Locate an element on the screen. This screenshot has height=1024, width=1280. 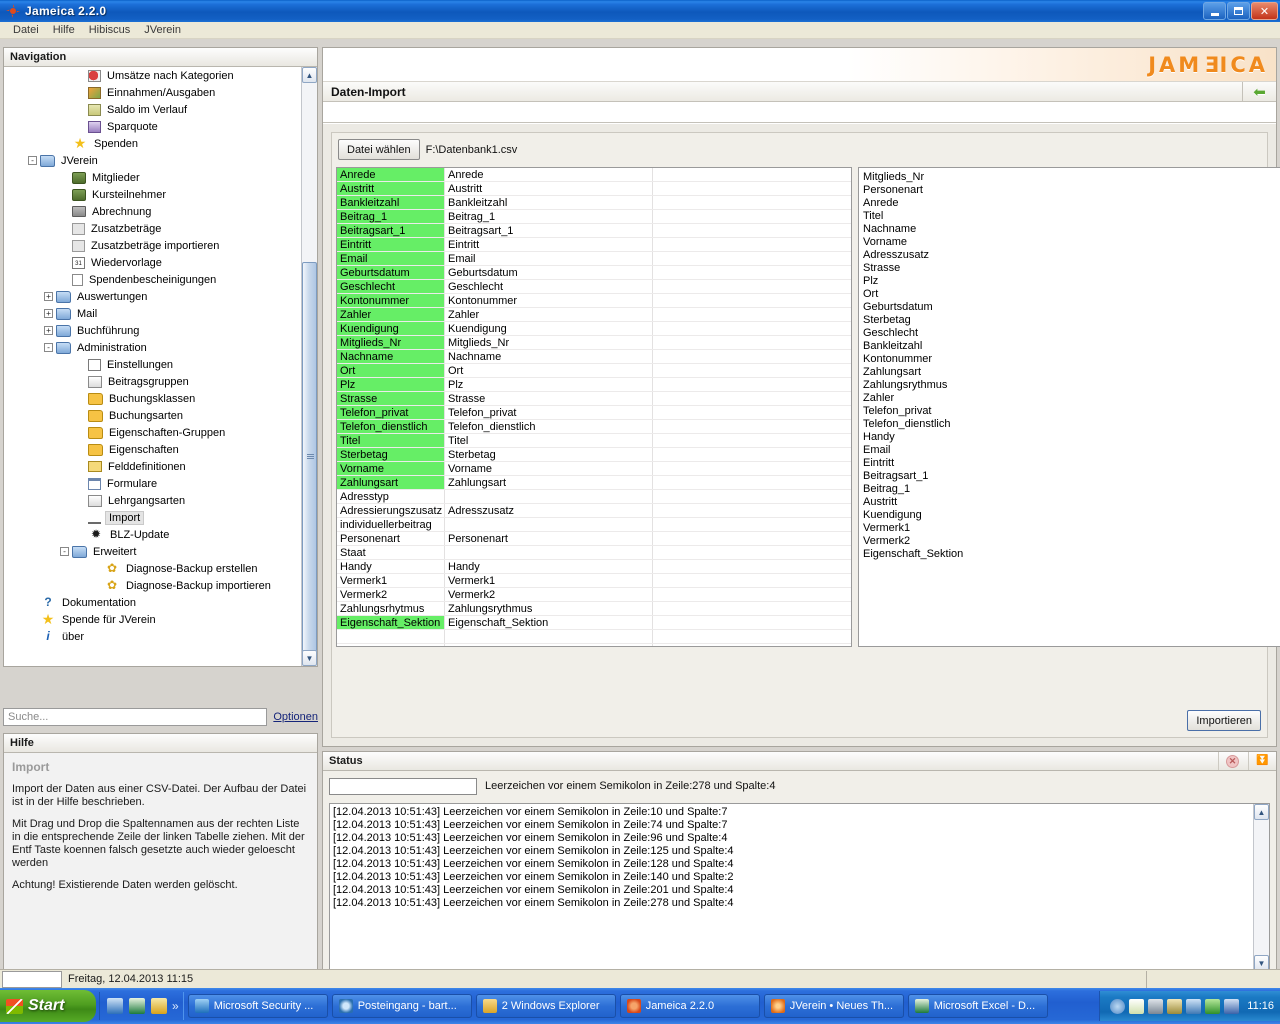
mapping-row: Eigenschaft_Sektion Eigenschaft_Sektion is located at coordinates (594, 623).